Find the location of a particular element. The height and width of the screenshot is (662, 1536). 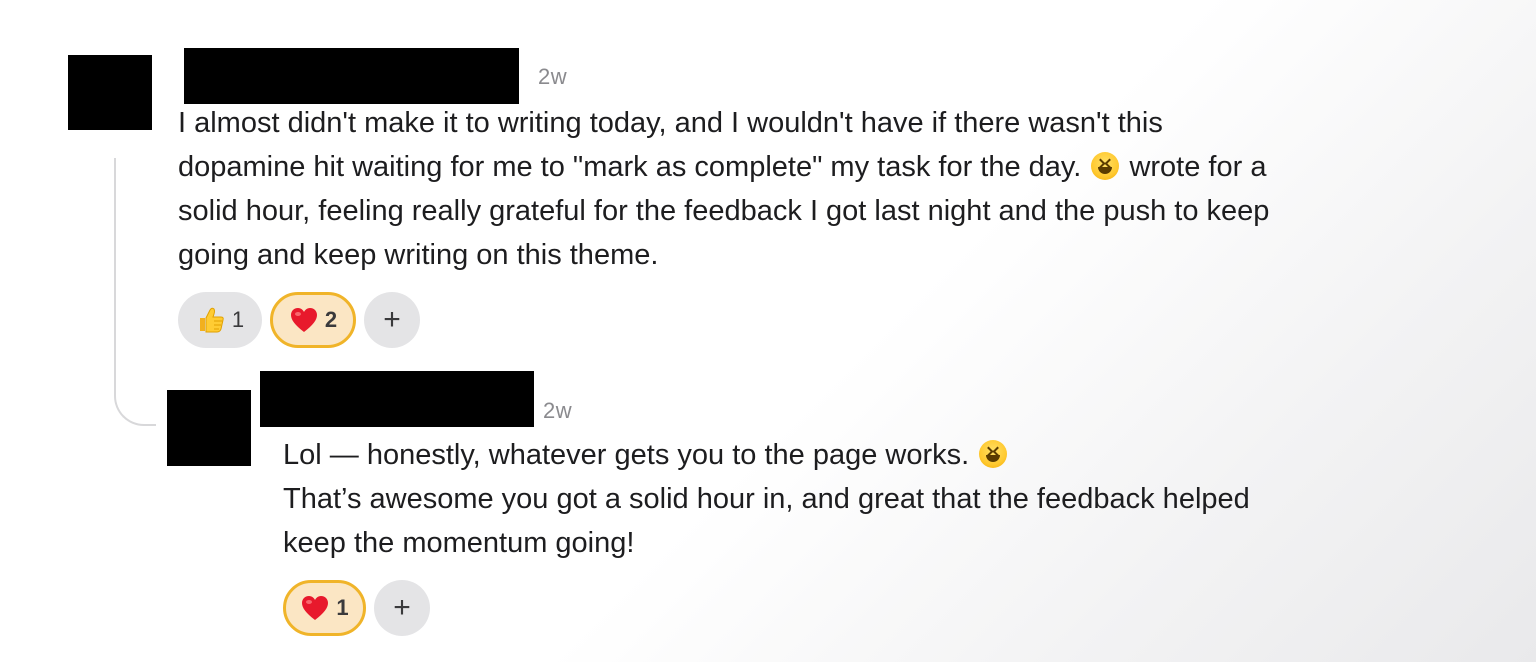

comment-line-text: wrote for a is located at coordinates (1194, 167).